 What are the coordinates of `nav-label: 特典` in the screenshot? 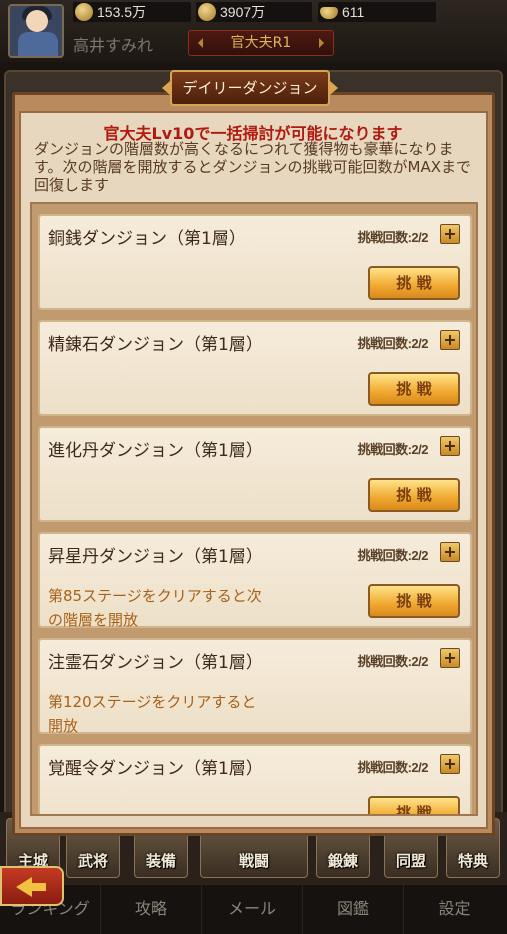 It's located at (472, 861).